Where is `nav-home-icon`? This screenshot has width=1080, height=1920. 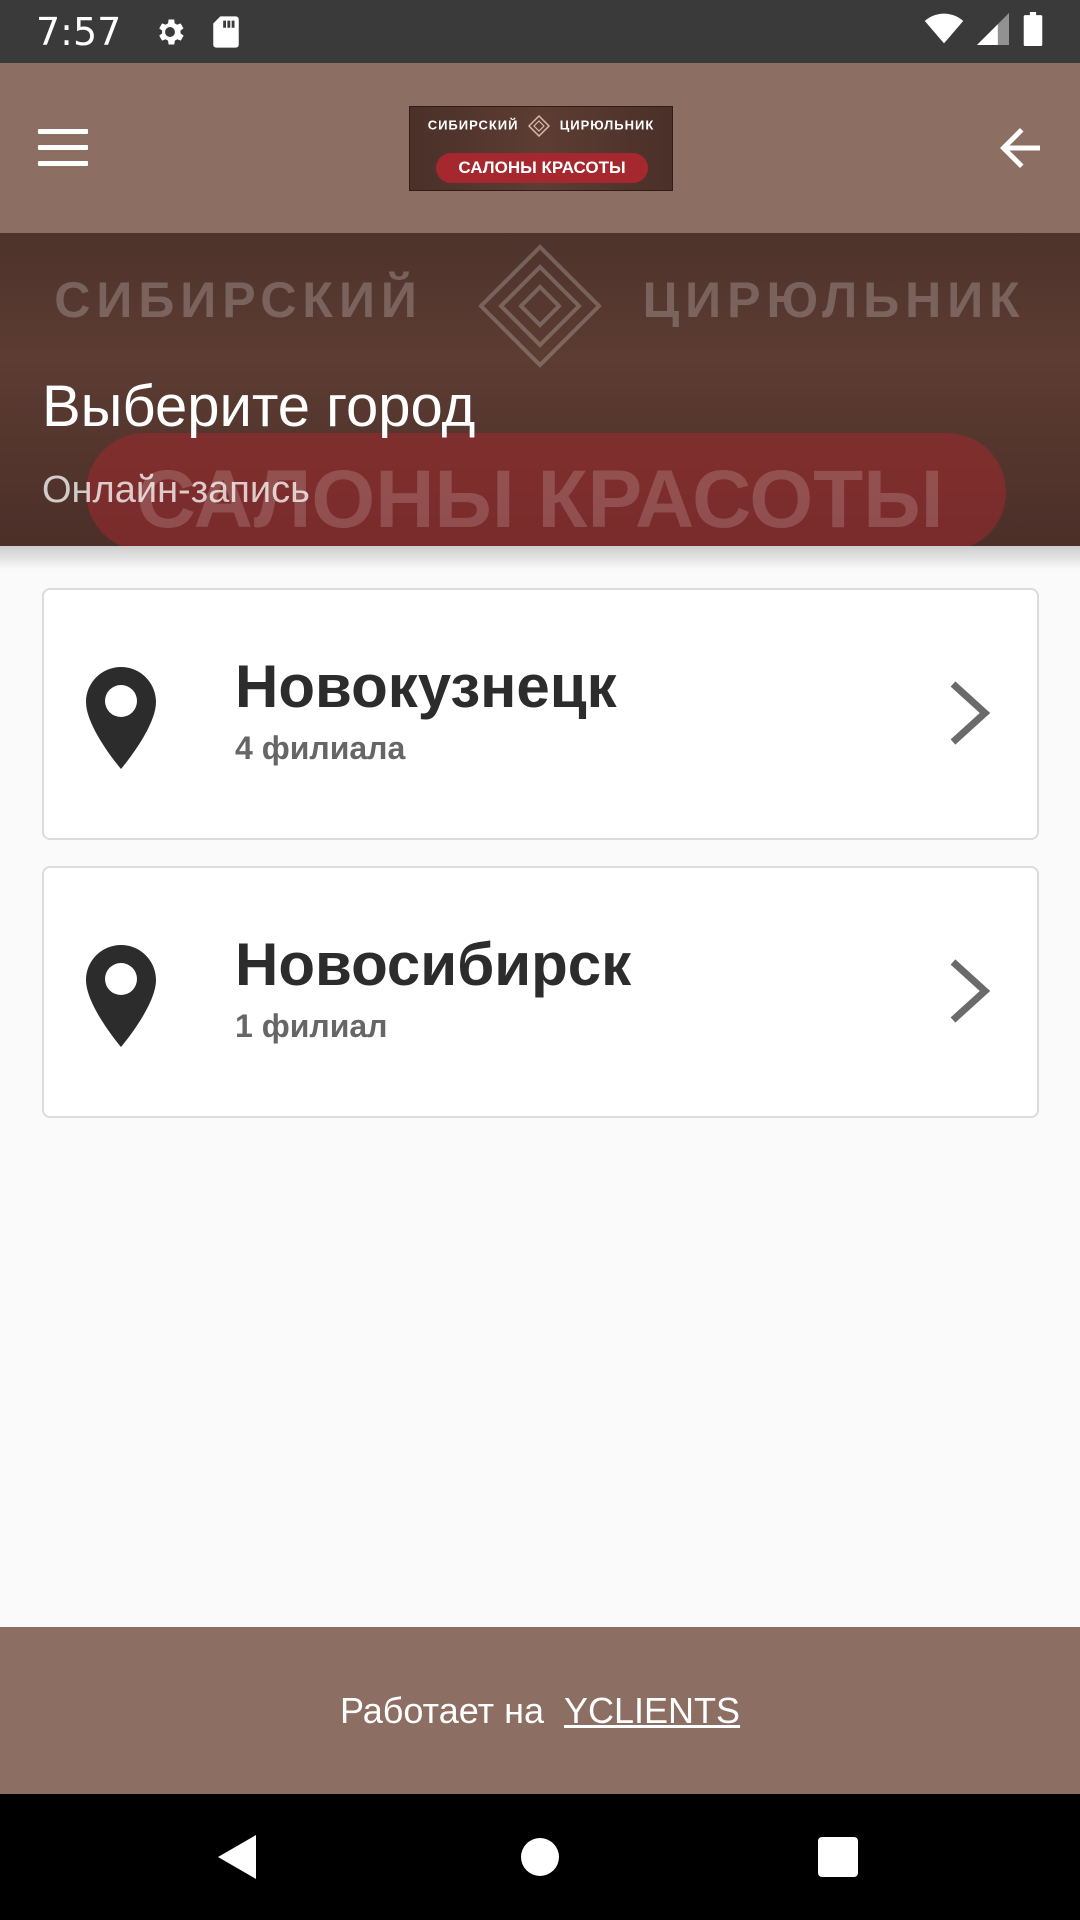
nav-home-icon is located at coordinates (540, 1857).